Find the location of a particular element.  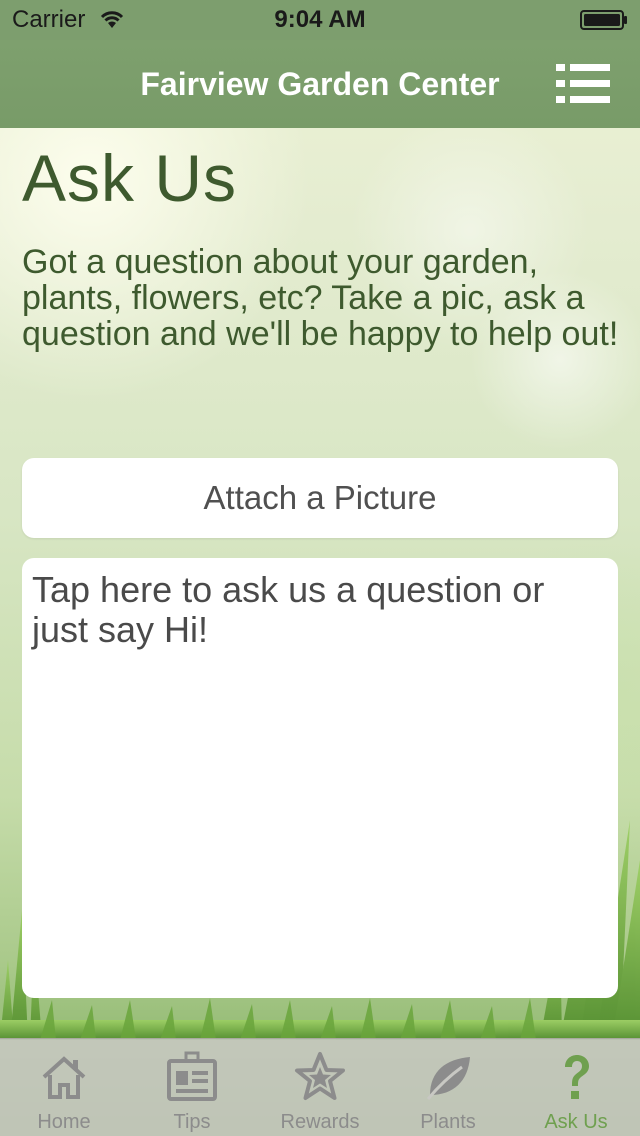

navigation-bar: Fairview Garden Center is located at coordinates (320, 84).